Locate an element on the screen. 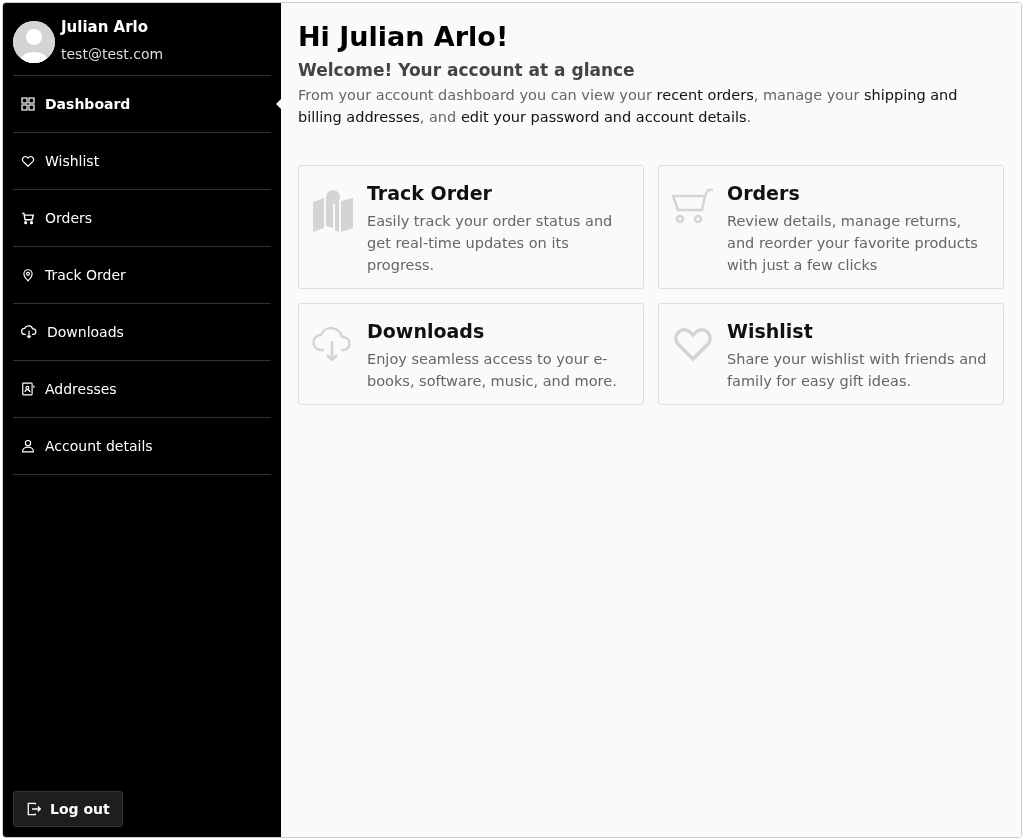  pin-icon is located at coordinates (28, 275).